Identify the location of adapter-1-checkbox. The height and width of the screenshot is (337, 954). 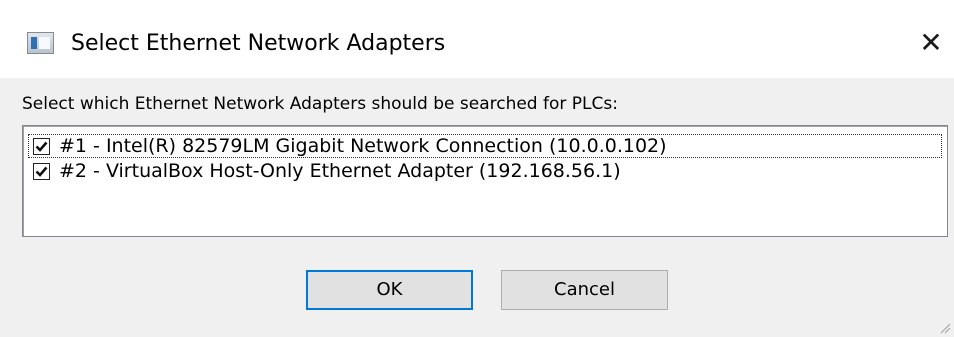
(41, 146).